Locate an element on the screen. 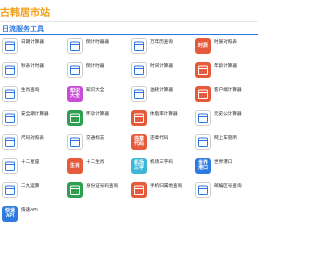 Image resolution: width=320 pixels, height=257 pixels. tool-item: 秒表计时器 is located at coordinates (32, 73).